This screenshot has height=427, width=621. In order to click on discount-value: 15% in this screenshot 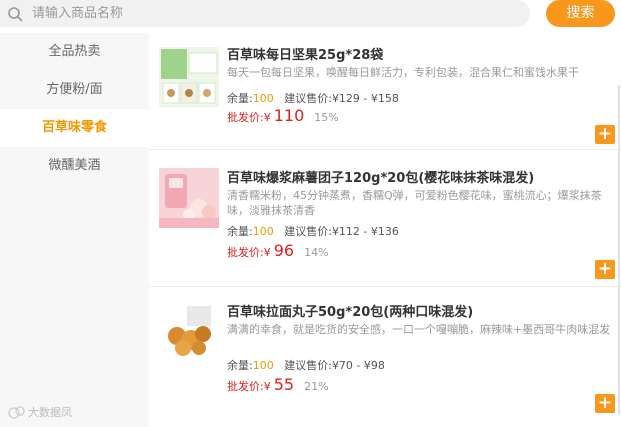, I will do `click(326, 117)`.